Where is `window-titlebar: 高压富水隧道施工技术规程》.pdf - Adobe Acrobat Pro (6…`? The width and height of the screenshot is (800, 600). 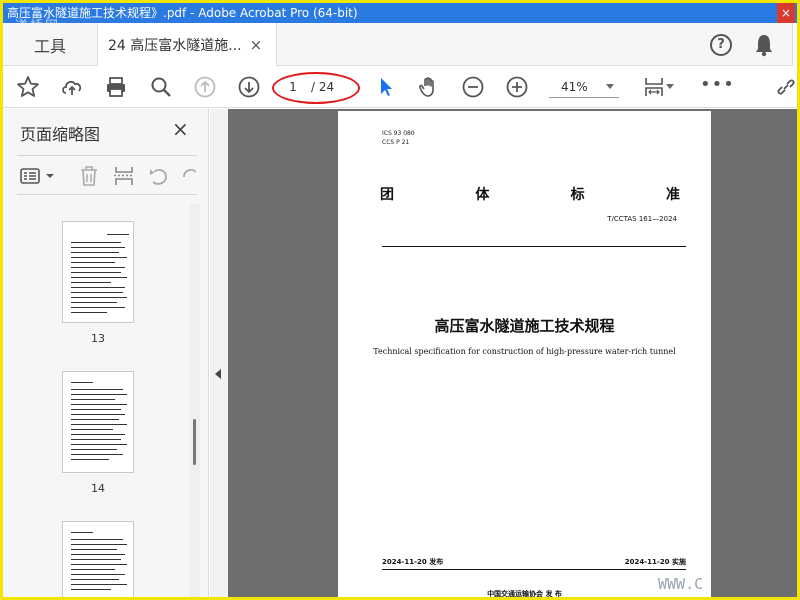 window-titlebar: 高压富水隧道施工技术规程》.pdf - Adobe Acrobat Pro (6… is located at coordinates (400, 13).